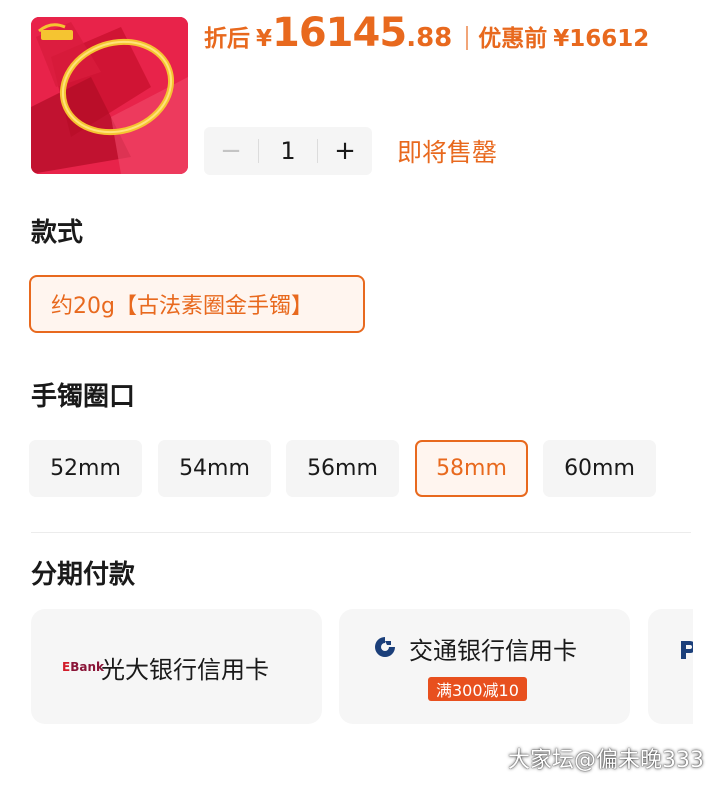 This screenshot has width=720, height=785. Describe the element at coordinates (85, 468) in the screenshot. I see `size-option-52mm: 52mm` at that location.